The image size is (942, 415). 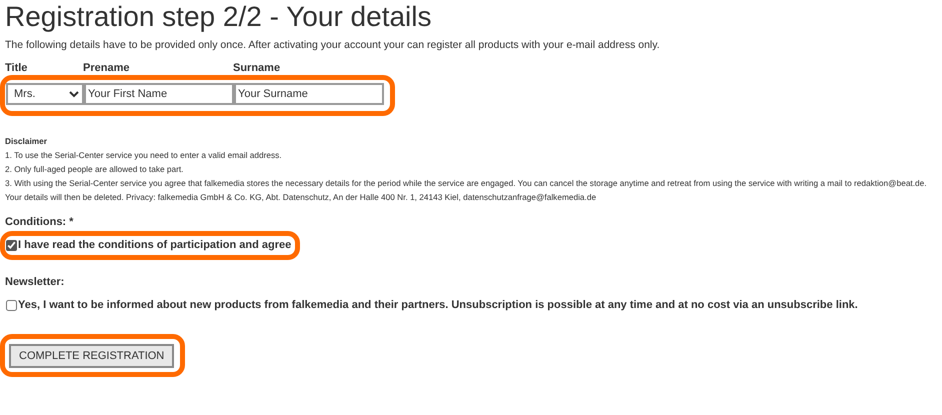 What do you see at coordinates (39, 222) in the screenshot?
I see `section-label: Conditions: *` at bounding box center [39, 222].